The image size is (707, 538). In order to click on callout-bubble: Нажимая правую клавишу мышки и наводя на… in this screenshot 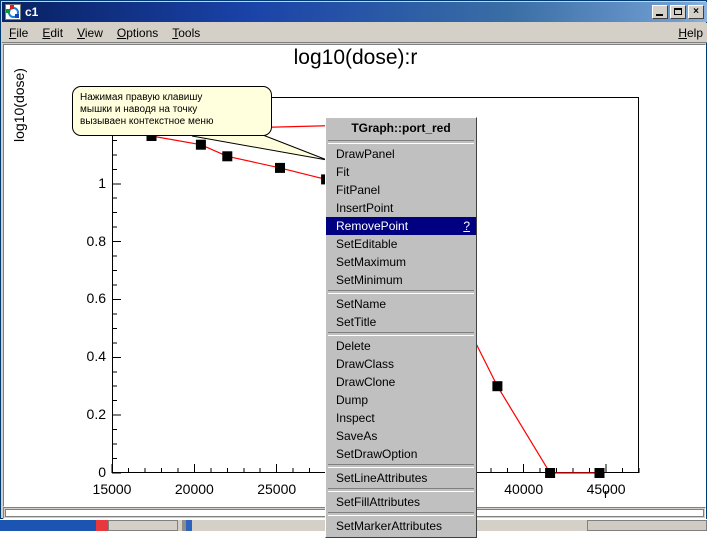, I will do `click(172, 111)`.